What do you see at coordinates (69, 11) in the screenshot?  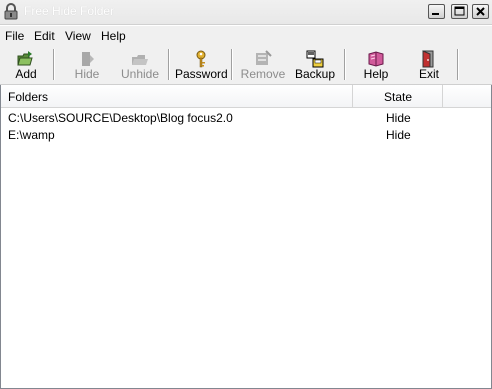 I see `window-title: Free Hide Folder` at bounding box center [69, 11].